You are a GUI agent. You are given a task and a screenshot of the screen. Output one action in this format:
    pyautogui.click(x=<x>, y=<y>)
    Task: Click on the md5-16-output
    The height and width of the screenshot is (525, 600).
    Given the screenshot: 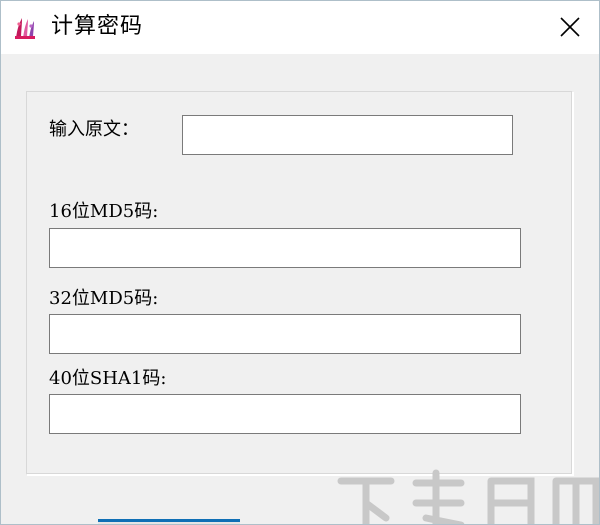 What is the action you would take?
    pyautogui.click(x=285, y=248)
    